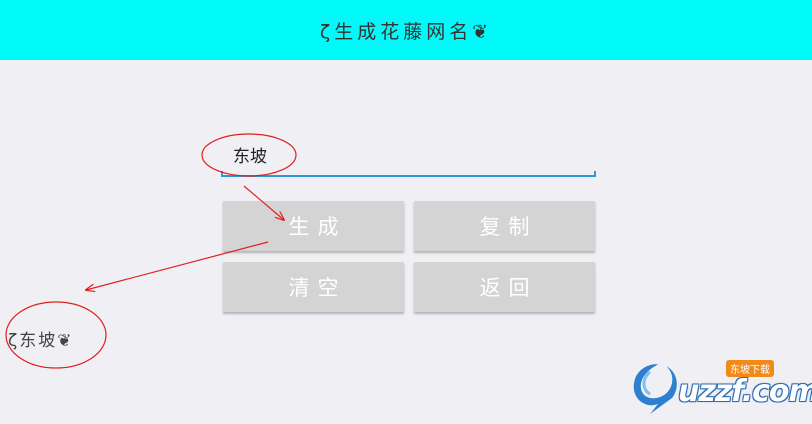  What do you see at coordinates (313, 287) in the screenshot?
I see `clear-button: 清空` at bounding box center [313, 287].